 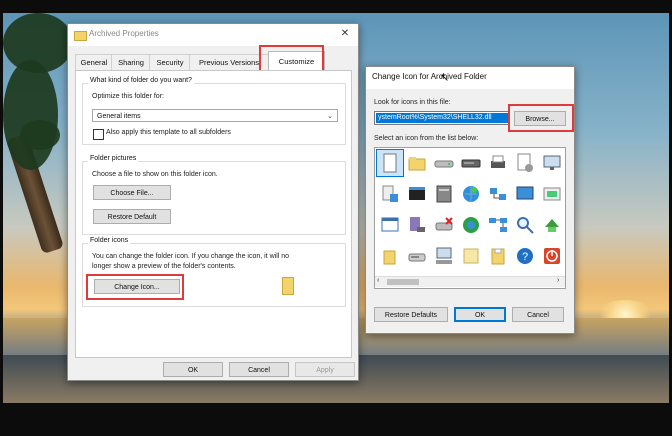 I want to click on change-icon-ok-button: OK, so click(x=480, y=314).